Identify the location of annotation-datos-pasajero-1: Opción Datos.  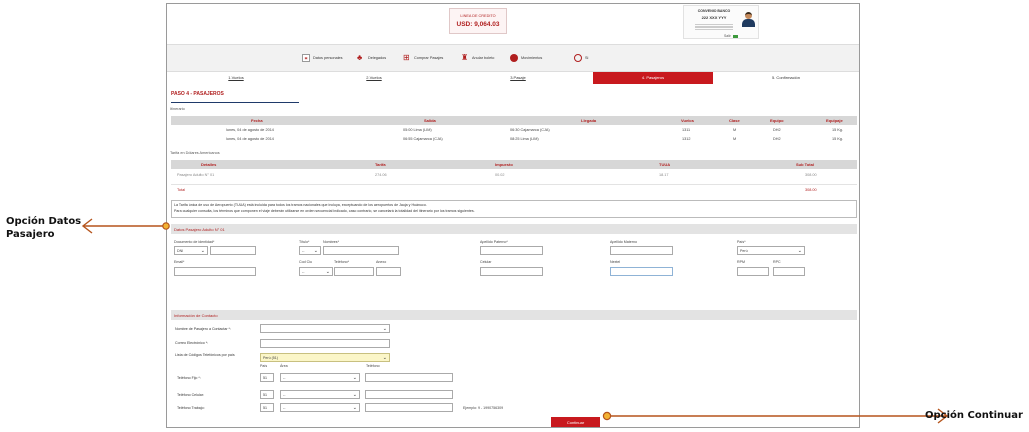
(44, 221).